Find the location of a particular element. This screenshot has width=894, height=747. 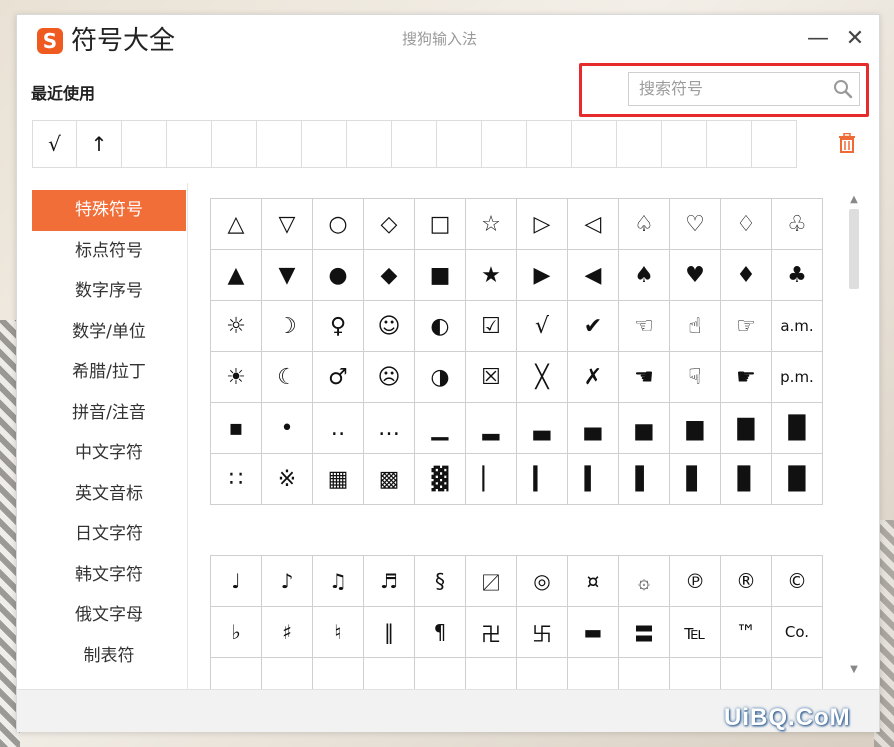

symbol-cell: 〓 is located at coordinates (644, 632).